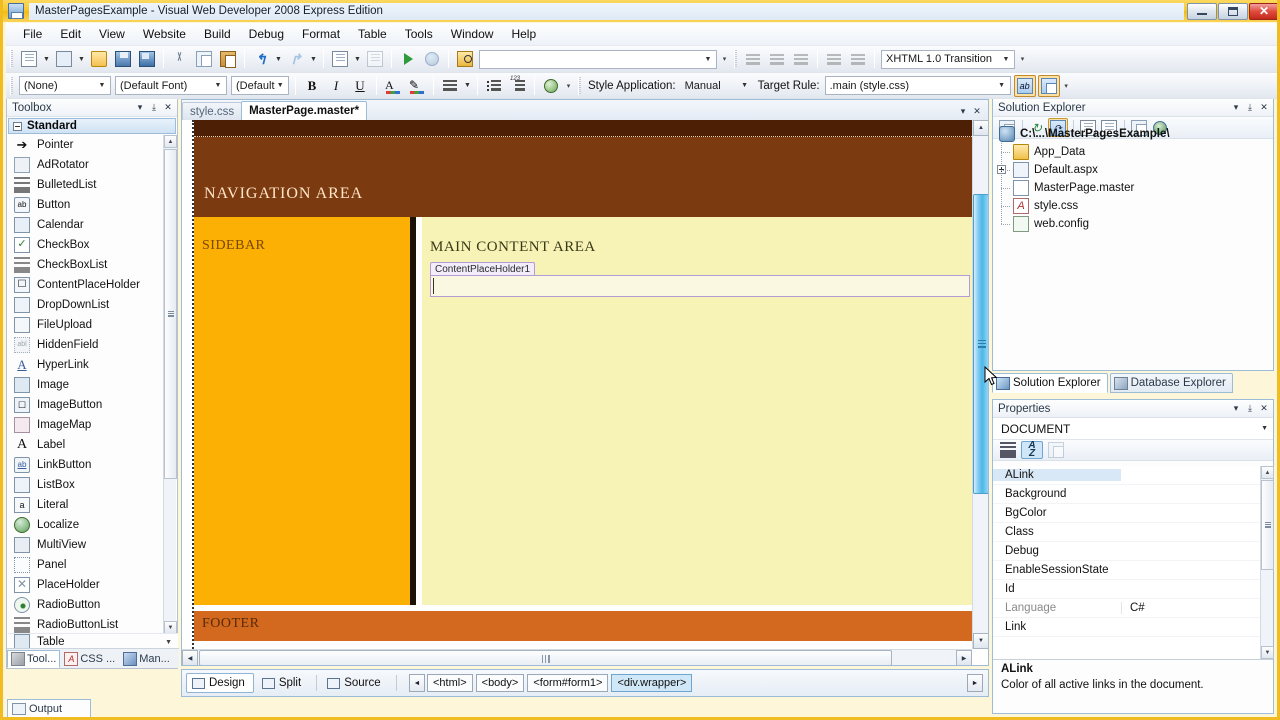 The height and width of the screenshot is (720, 1280). Describe the element at coordinates (87, 325) in the screenshot. I see `toolbox-item-fileupload: FileUpload` at that location.